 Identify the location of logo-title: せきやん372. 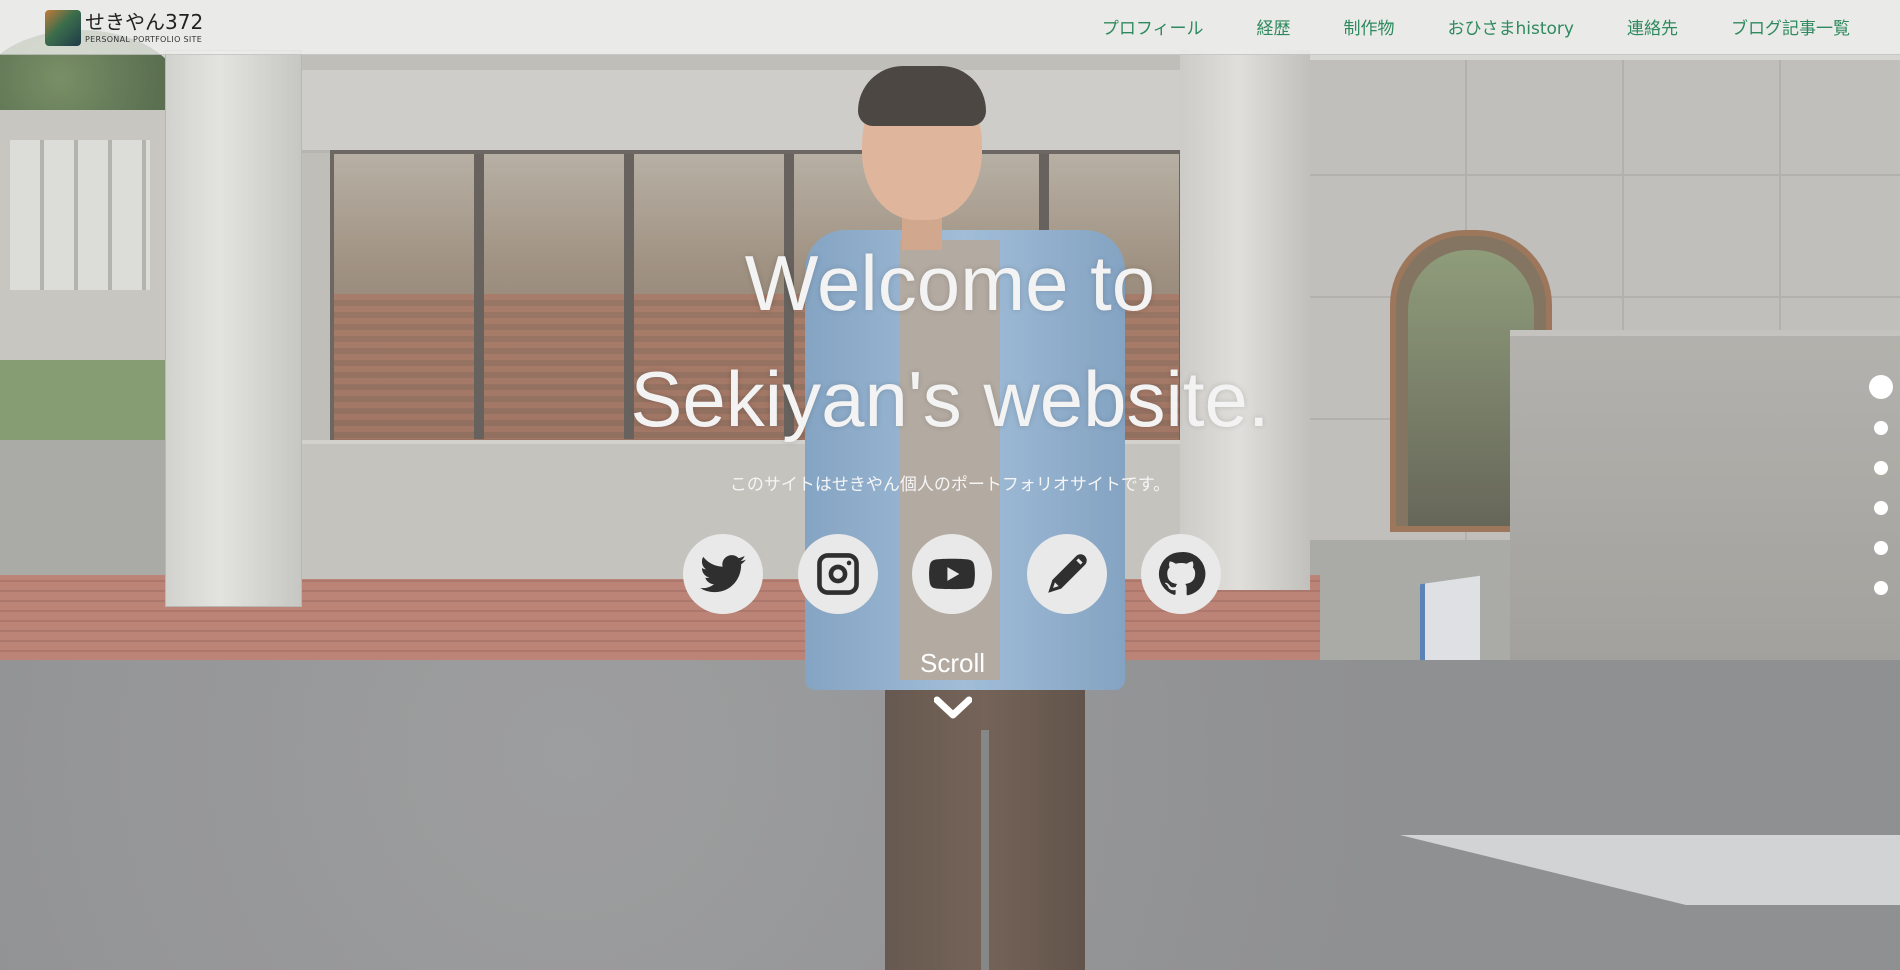
(144, 22).